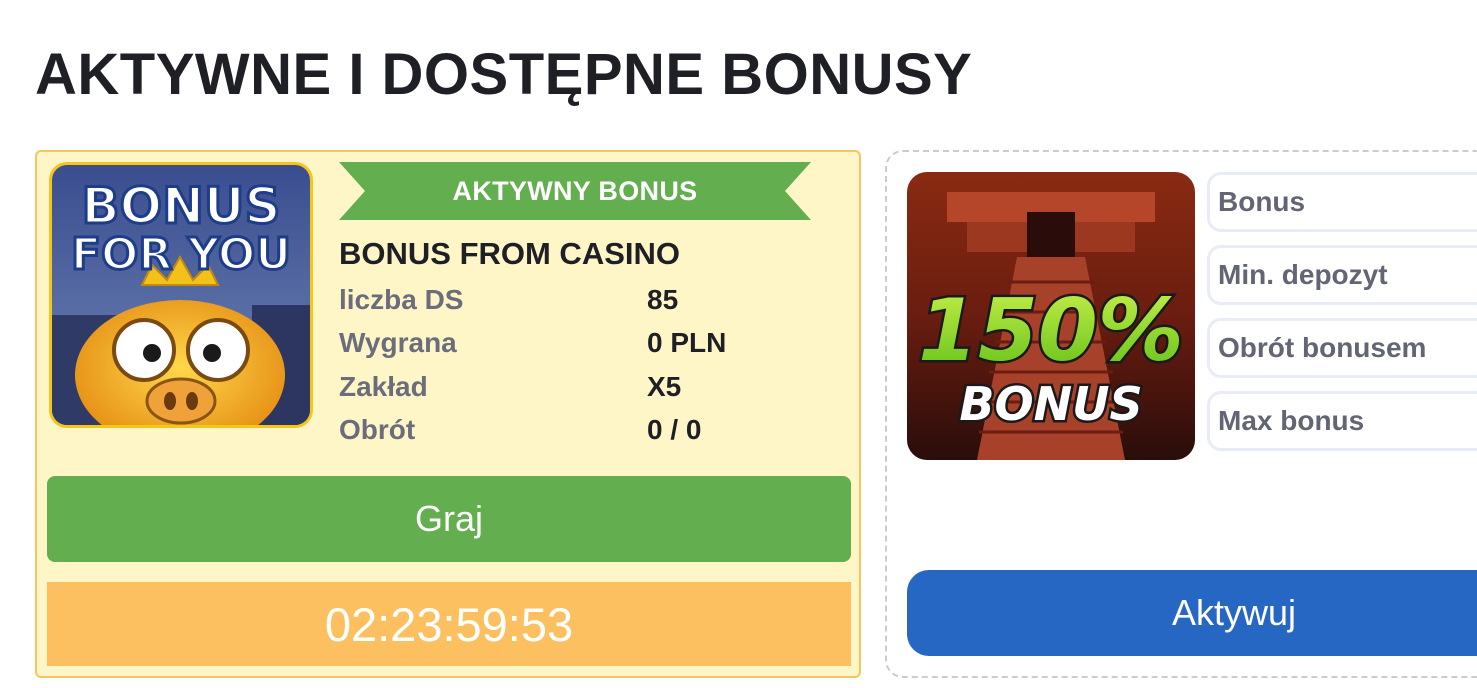 This screenshot has height=688, width=1477. I want to click on detail-bonus-turnover: Obrót bonusem, so click(1342, 348).